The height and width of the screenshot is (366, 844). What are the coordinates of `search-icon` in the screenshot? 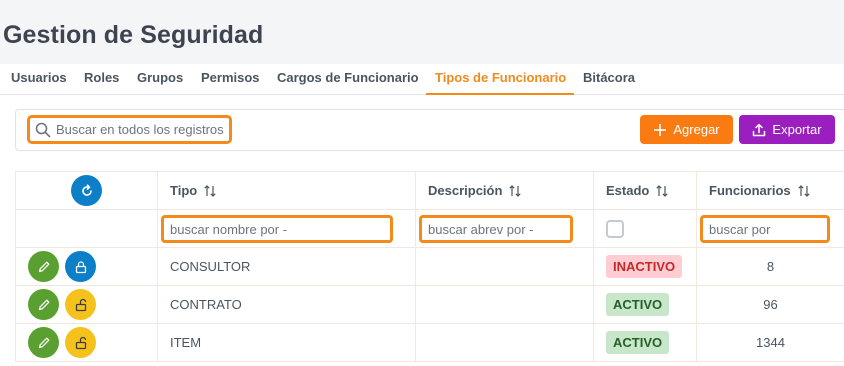 It's located at (43, 130).